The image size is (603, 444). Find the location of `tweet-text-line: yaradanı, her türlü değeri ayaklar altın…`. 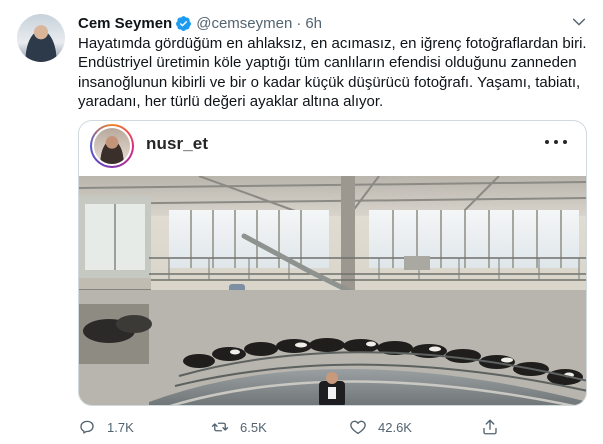

tweet-text-line: yaradanı, her türlü değeri ayaklar altın… is located at coordinates (231, 101).